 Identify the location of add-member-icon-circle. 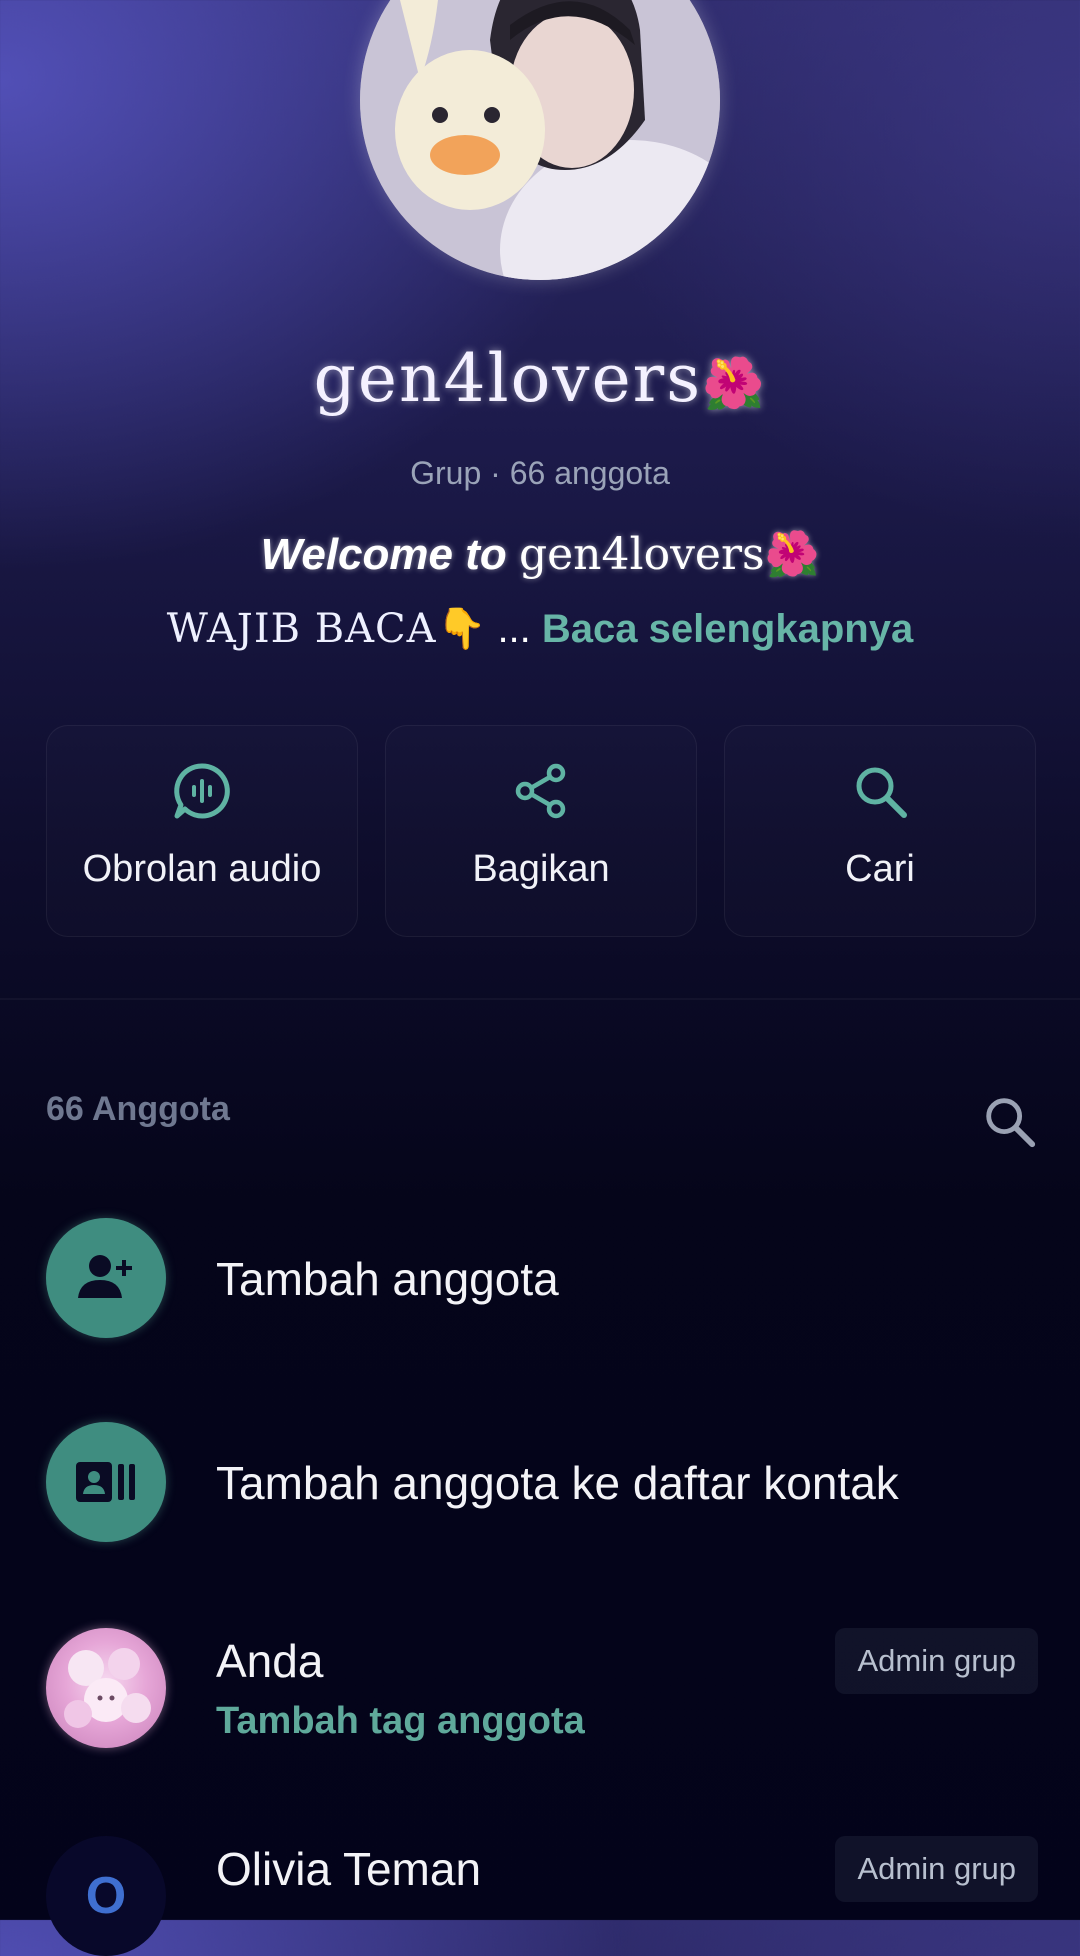
(106, 1278).